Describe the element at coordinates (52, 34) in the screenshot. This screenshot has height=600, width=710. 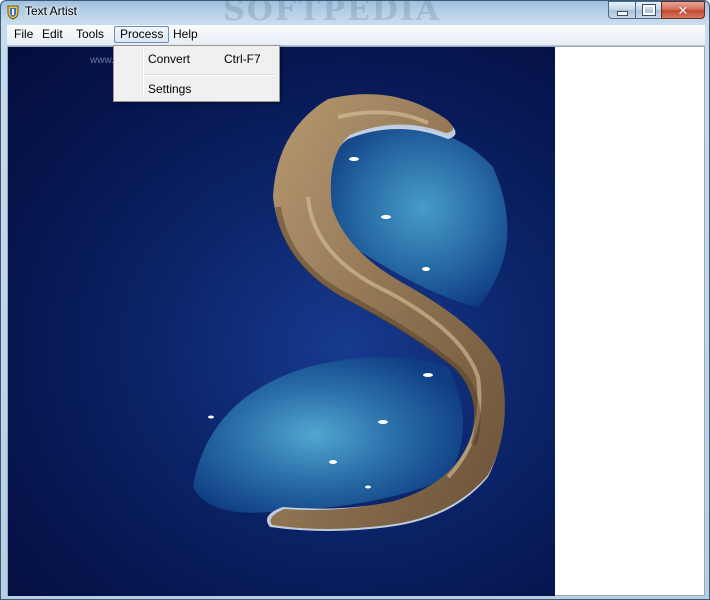
I see `menu-edit: Edit` at that location.